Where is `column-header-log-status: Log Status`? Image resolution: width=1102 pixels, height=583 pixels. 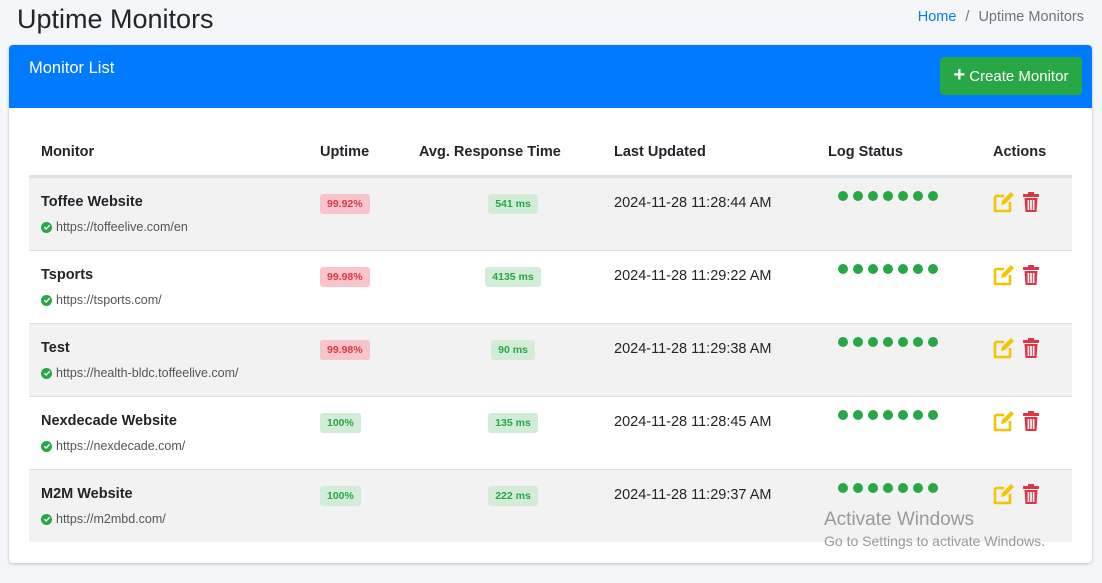
column-header-log-status: Log Status is located at coordinates (865, 152).